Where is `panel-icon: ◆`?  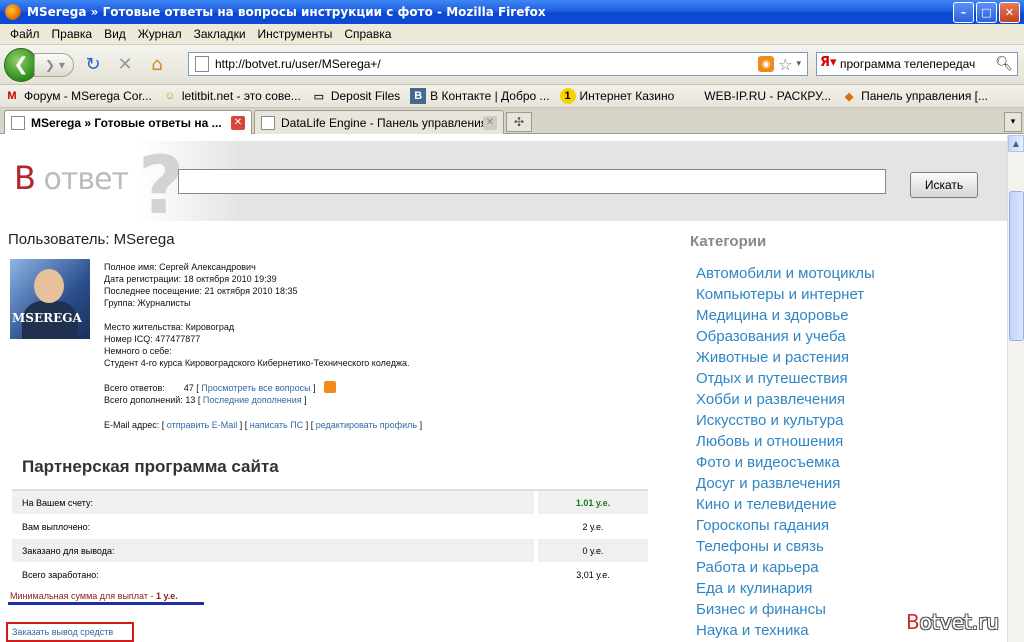 panel-icon: ◆ is located at coordinates (849, 96).